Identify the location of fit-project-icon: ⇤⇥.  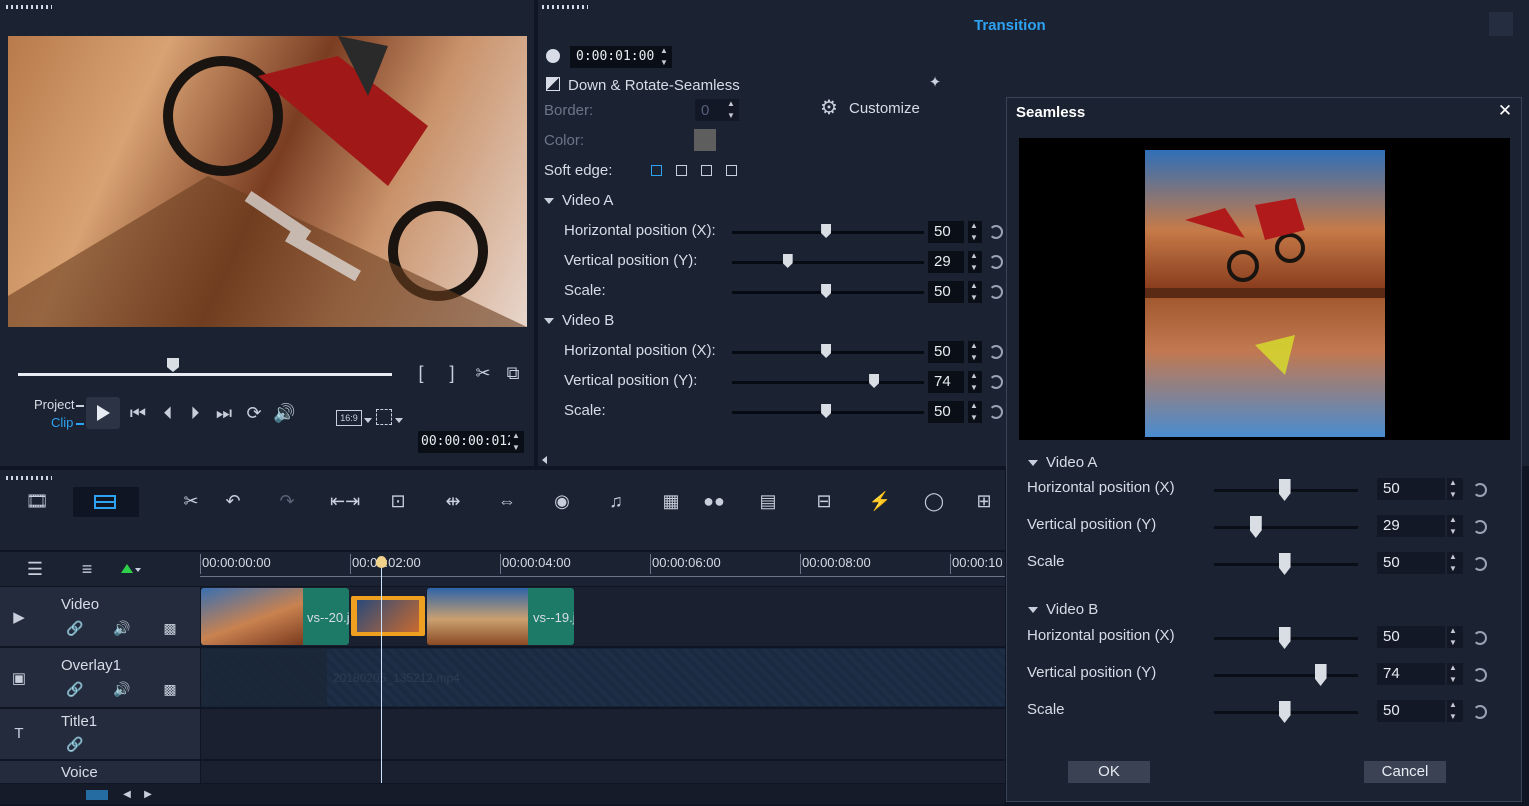
(345, 501).